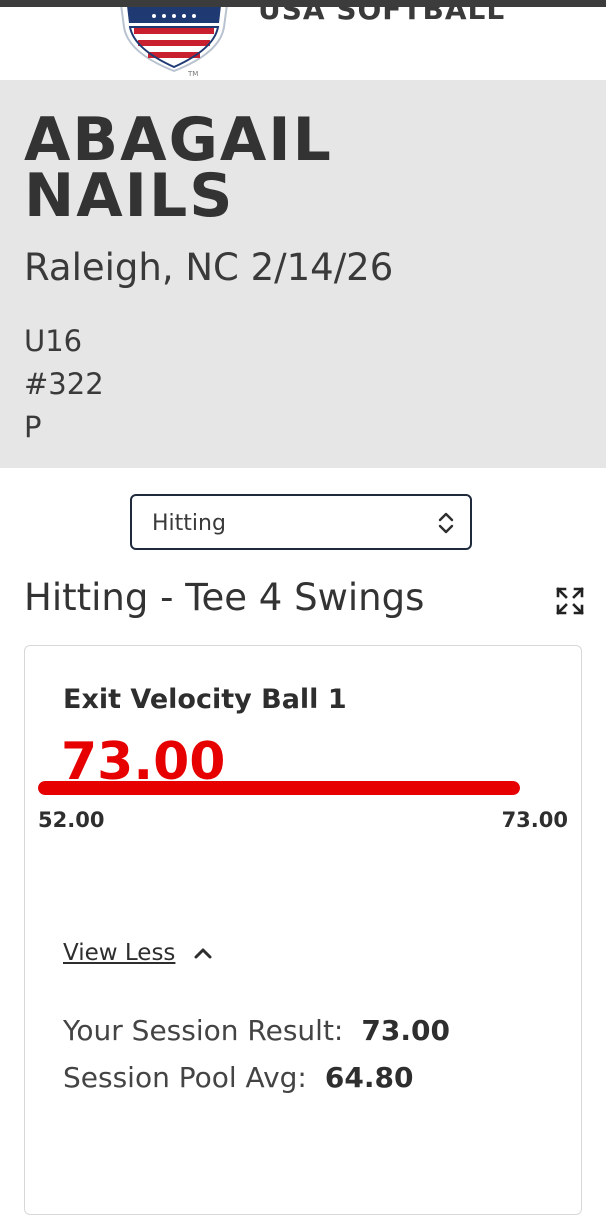  I want to click on pool-avg-row: Session Pool Avg: 64.80, so click(238, 1077).